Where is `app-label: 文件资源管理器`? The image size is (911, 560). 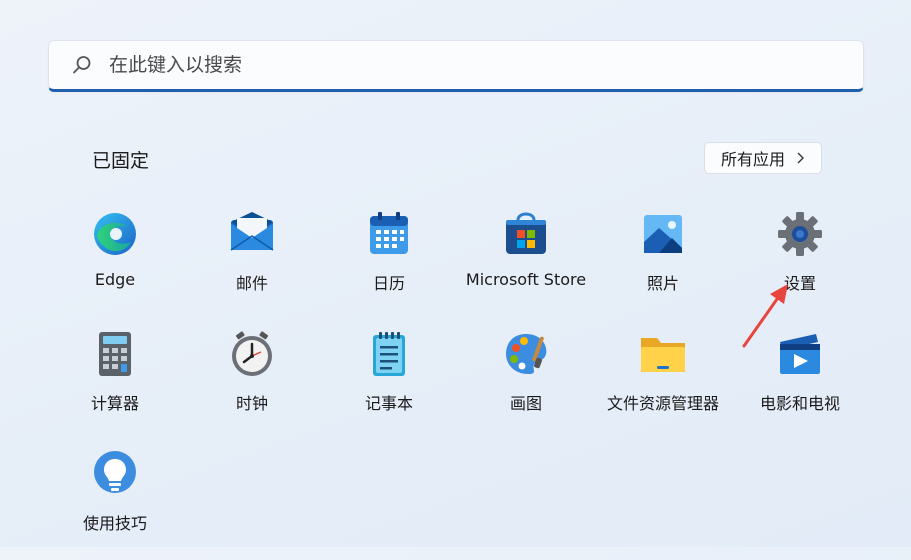
app-label: 文件资源管理器 is located at coordinates (662, 403).